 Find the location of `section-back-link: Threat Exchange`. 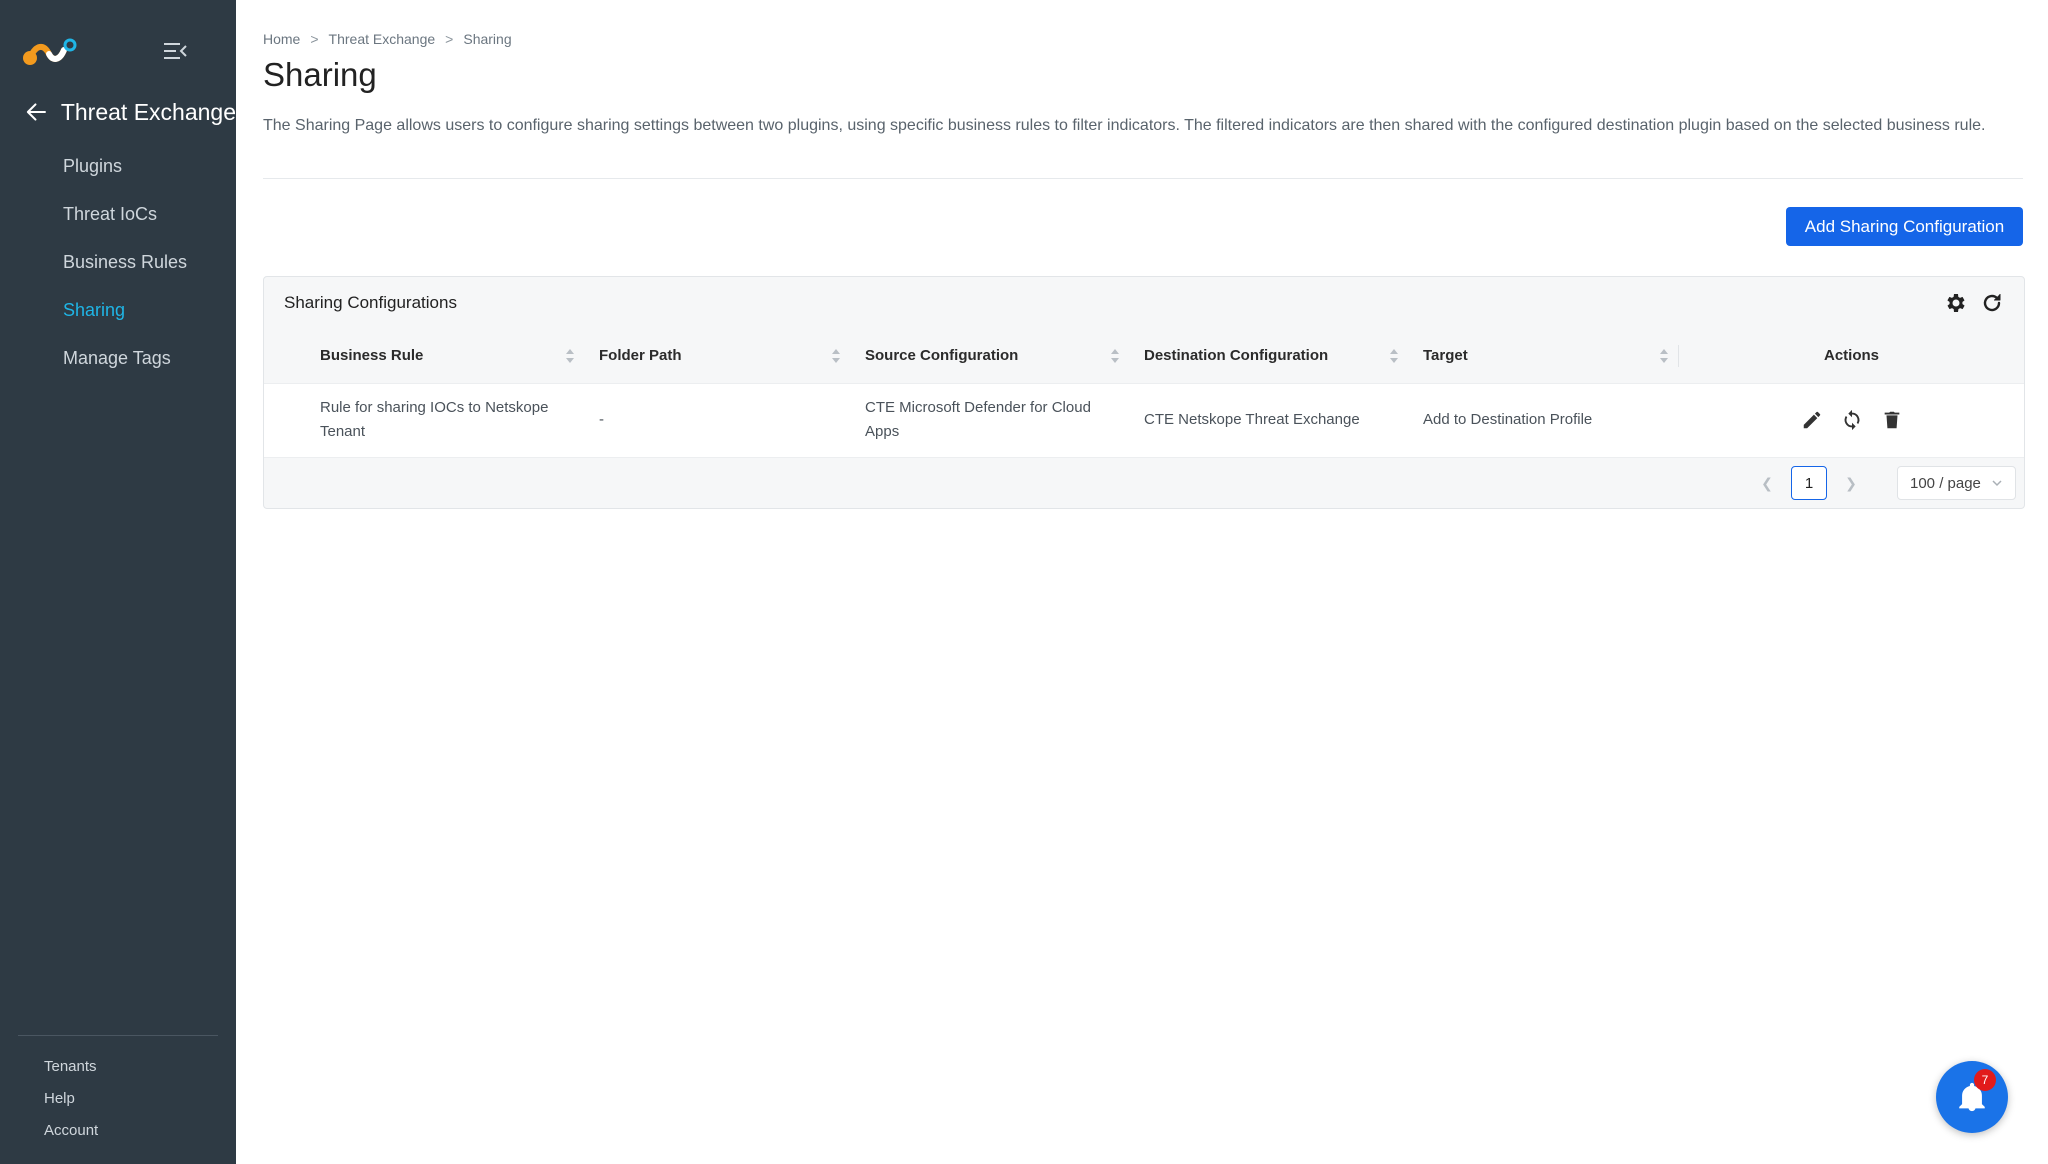

section-back-link: Threat Exchange is located at coordinates (131, 112).